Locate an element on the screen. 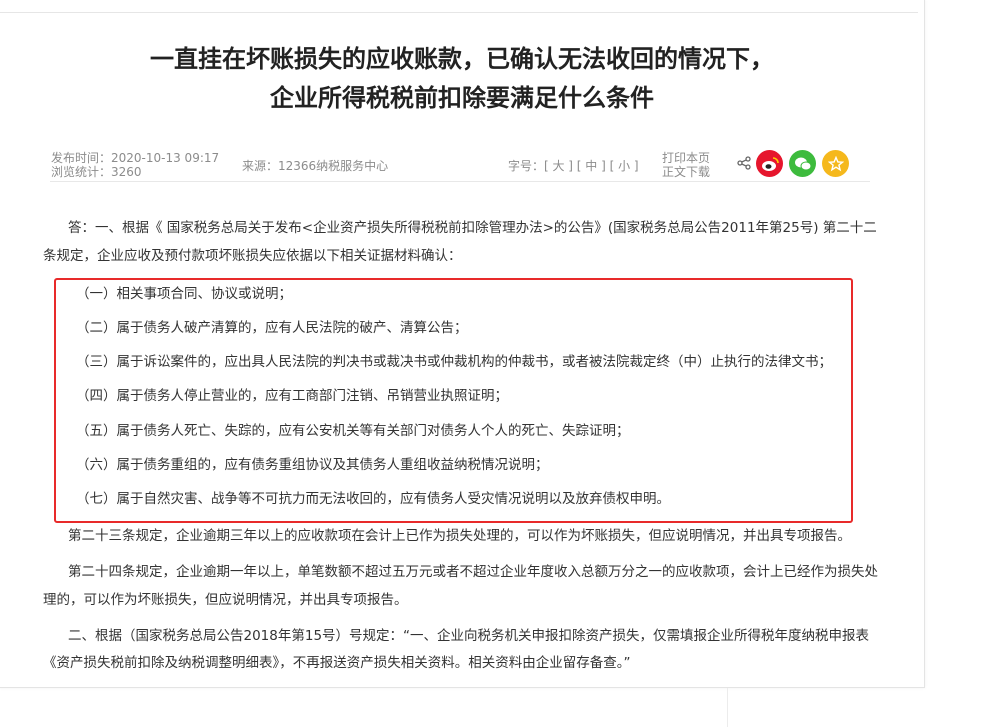 This screenshot has width=987, height=727. favorite-icon is located at coordinates (835, 163).